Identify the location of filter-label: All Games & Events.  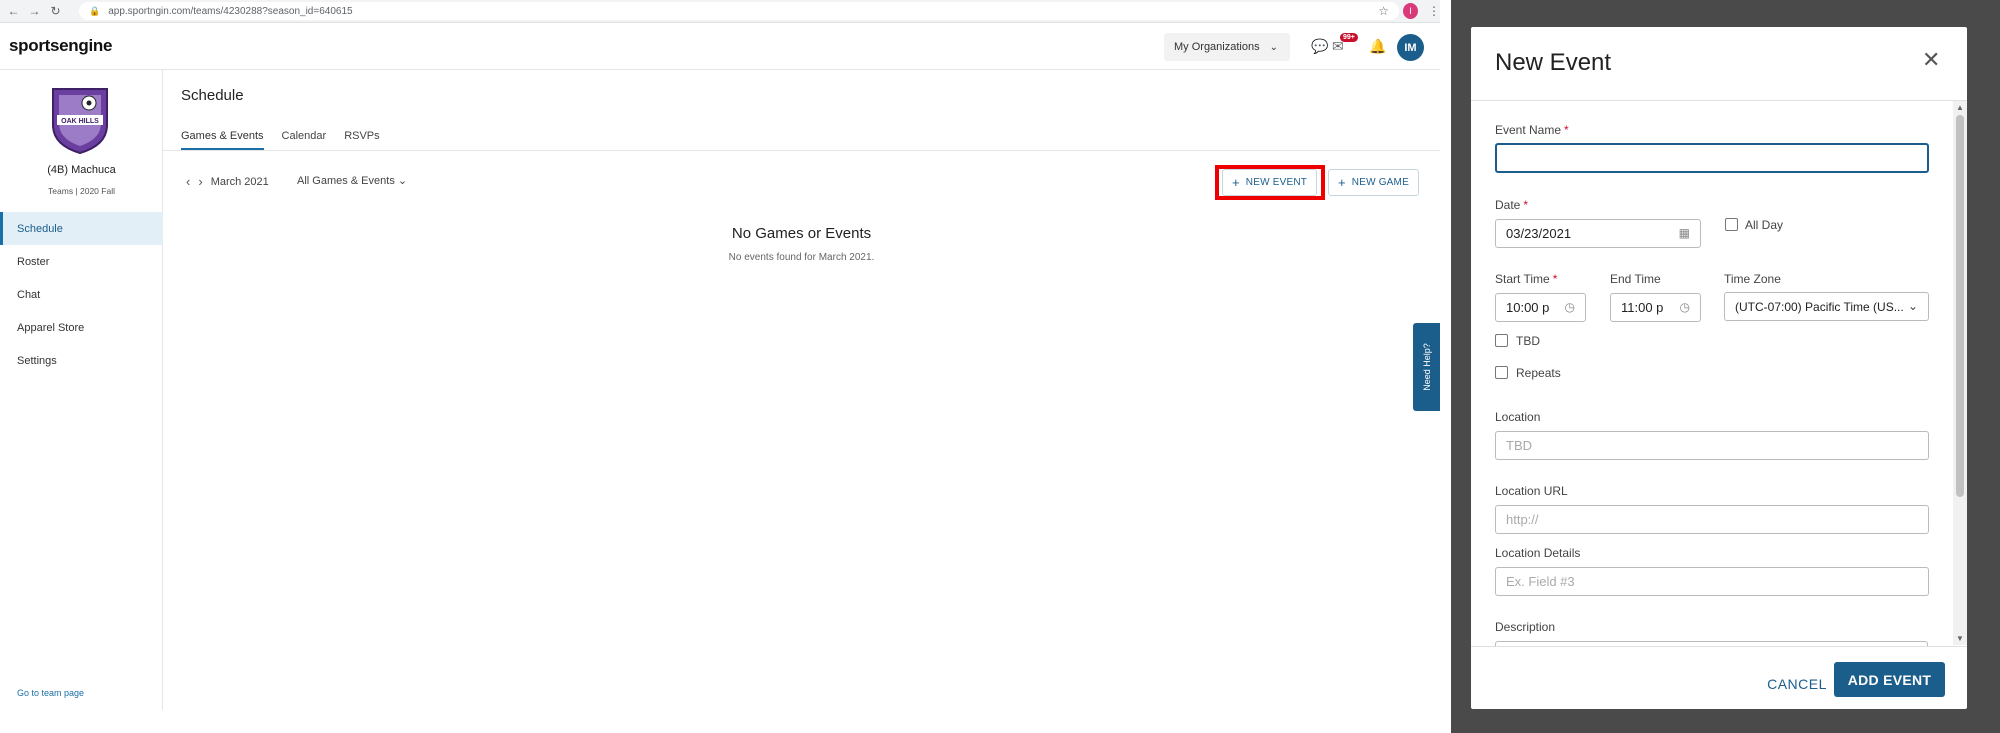
(346, 181).